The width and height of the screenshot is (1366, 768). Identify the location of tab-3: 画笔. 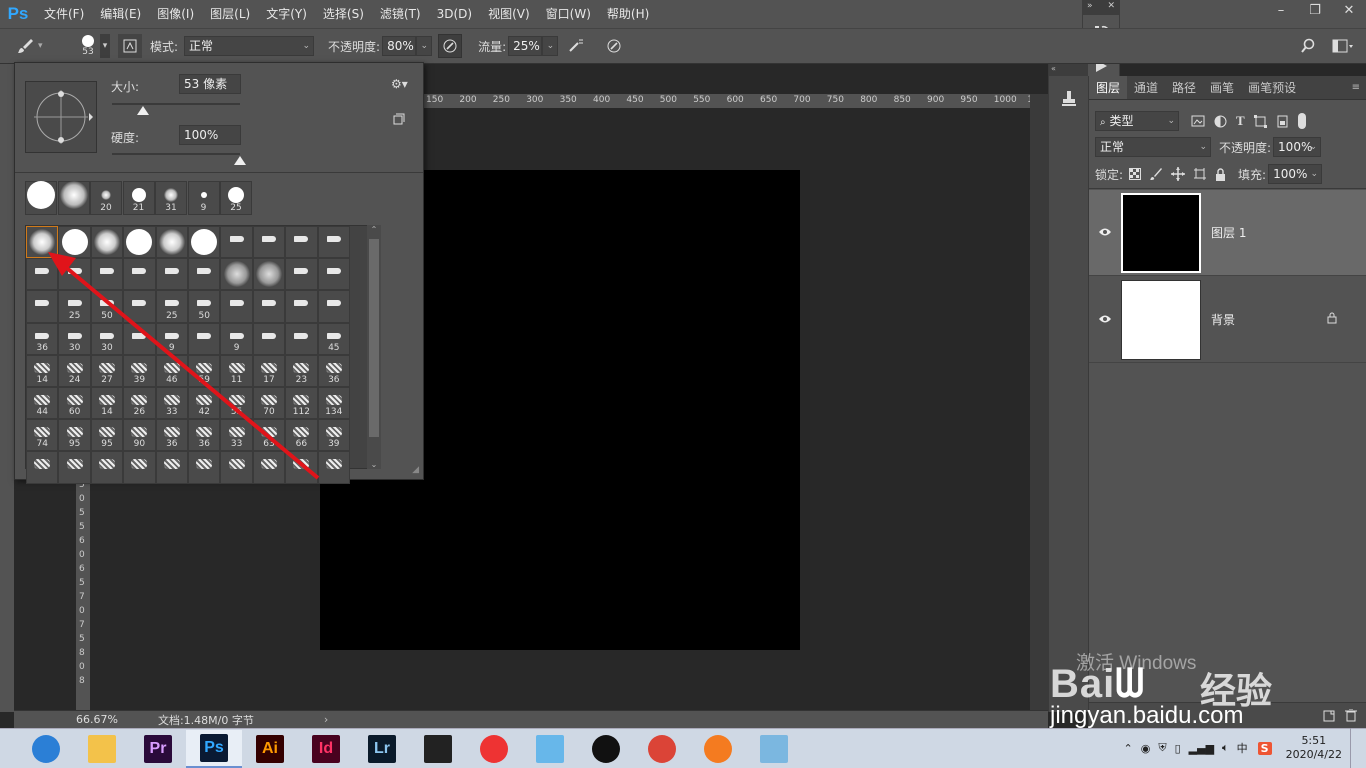
(1222, 87).